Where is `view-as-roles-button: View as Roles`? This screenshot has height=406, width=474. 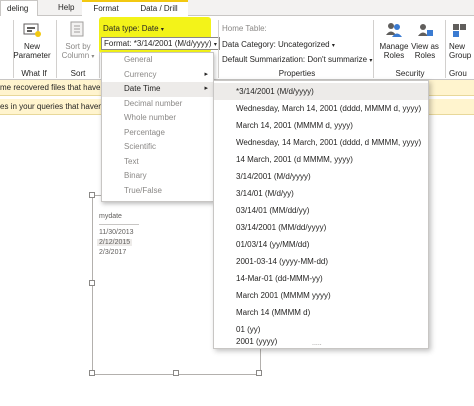
view-as-roles-button: View as Roles is located at coordinates (425, 40).